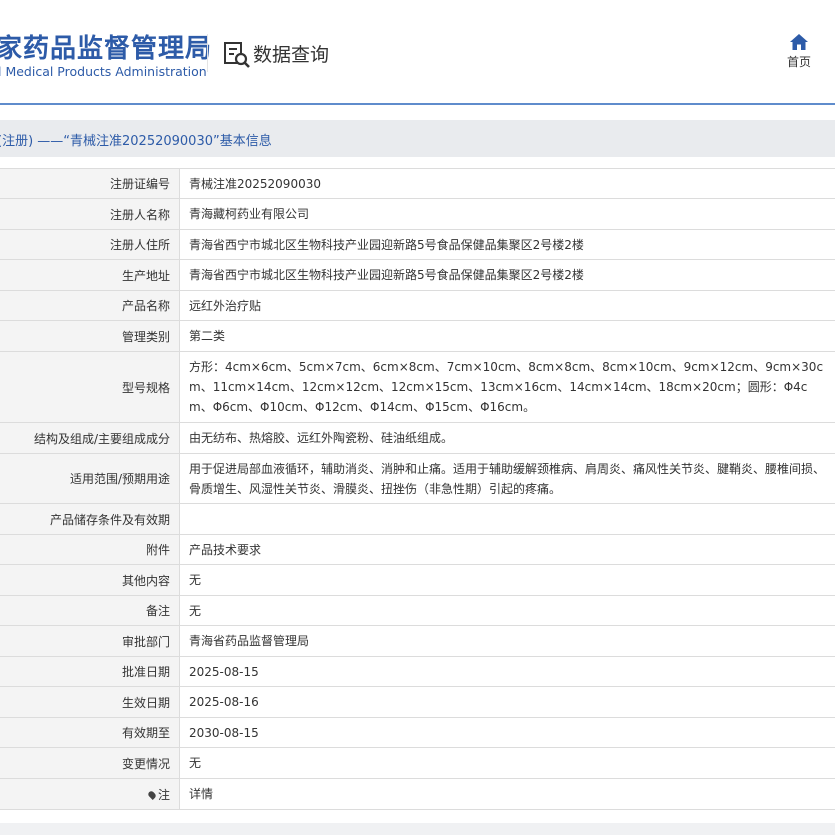 Image resolution: width=835 pixels, height=835 pixels. I want to click on table-row: 有效期至 2030-08-15, so click(417, 732).